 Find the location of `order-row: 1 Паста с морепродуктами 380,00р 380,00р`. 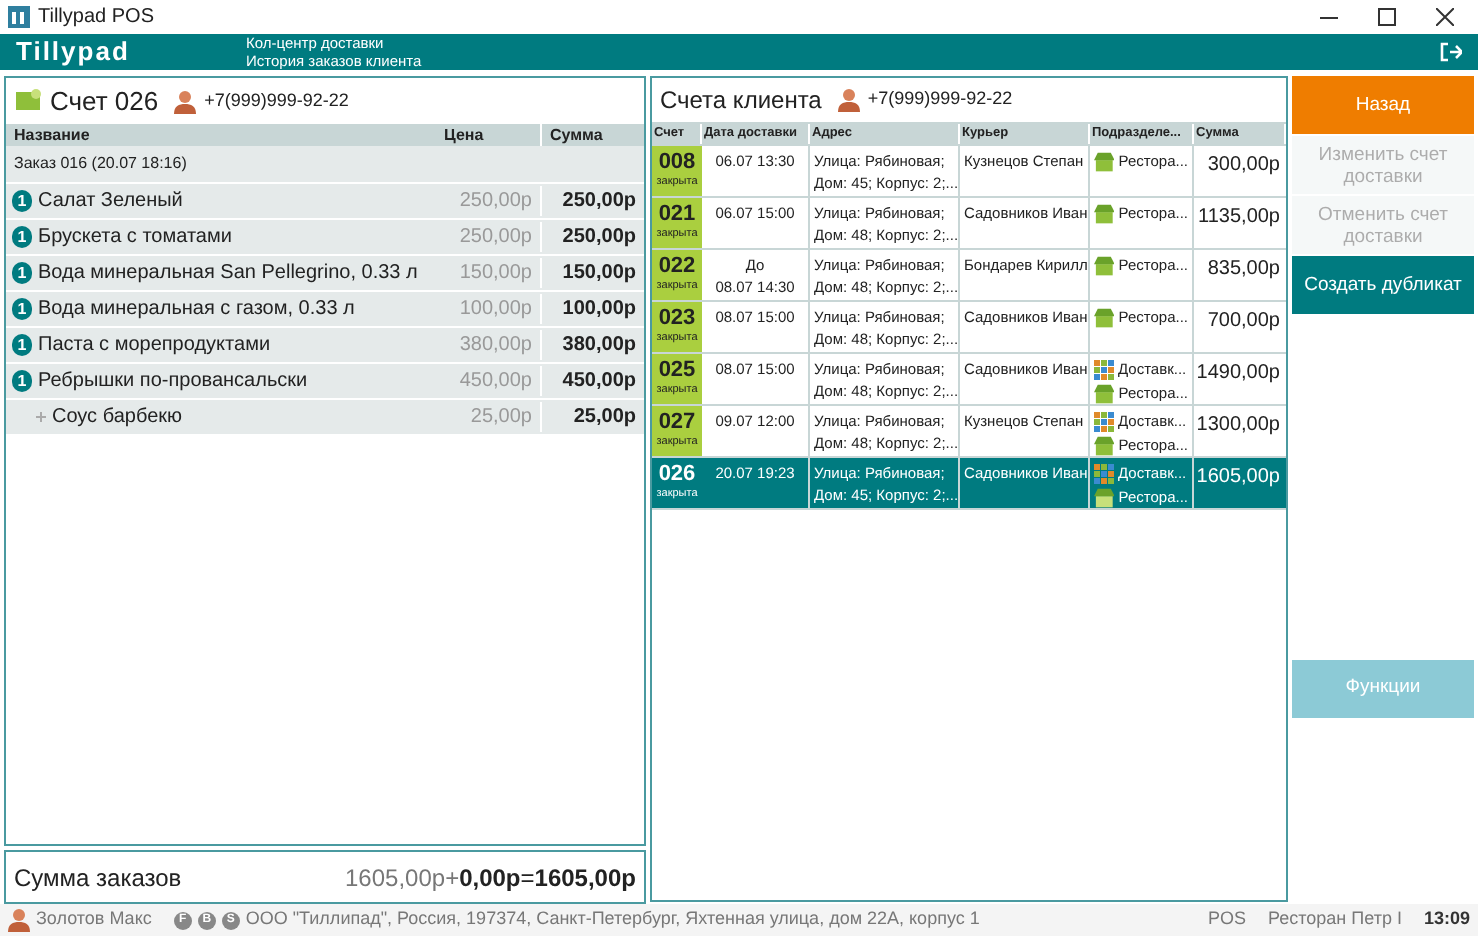

order-row: 1 Паста с морепродуктами 380,00р 380,00р is located at coordinates (325, 346).